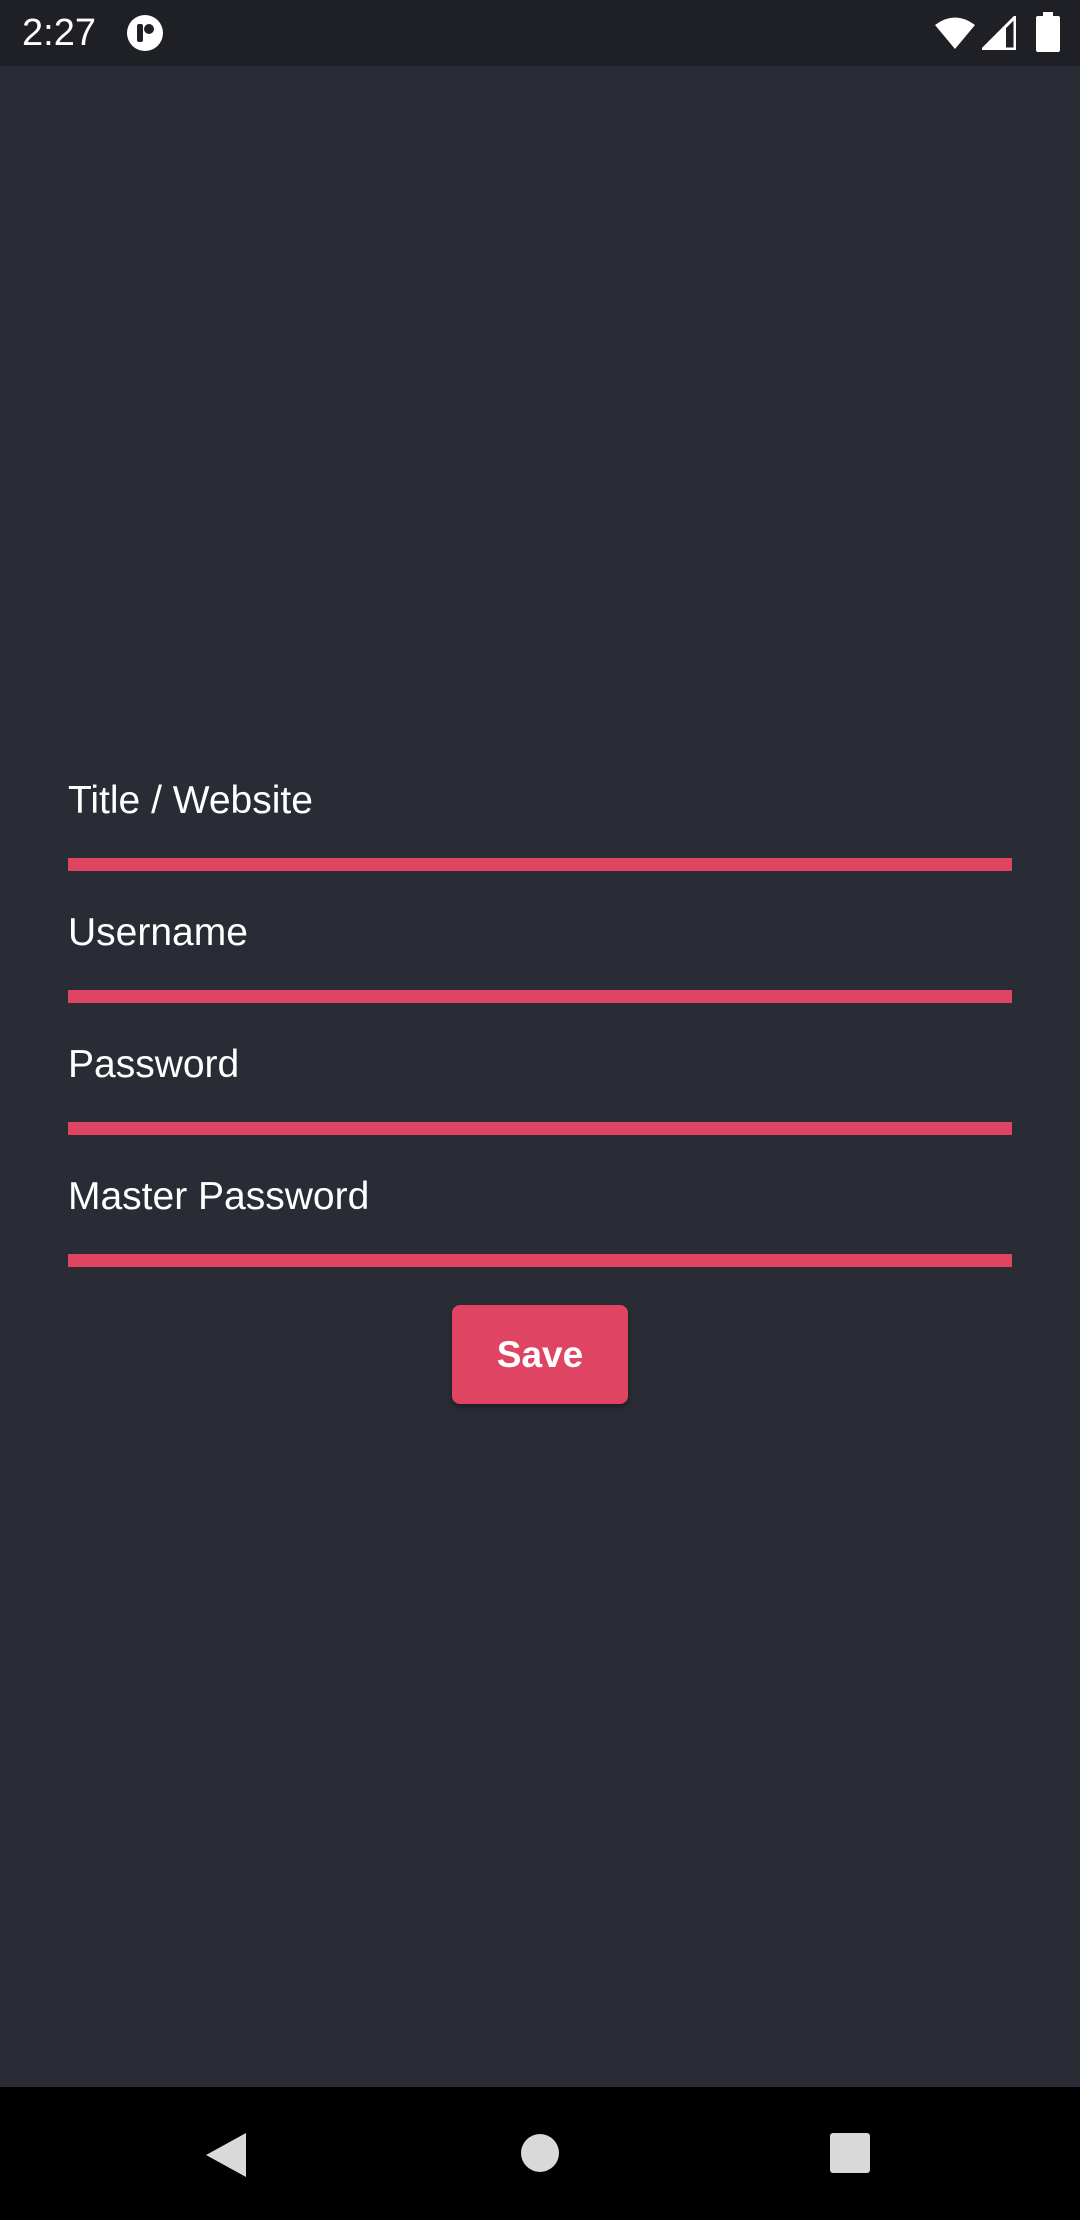 The width and height of the screenshot is (1080, 2220). Describe the element at coordinates (540, 1128) in the screenshot. I see `password-underline` at that location.